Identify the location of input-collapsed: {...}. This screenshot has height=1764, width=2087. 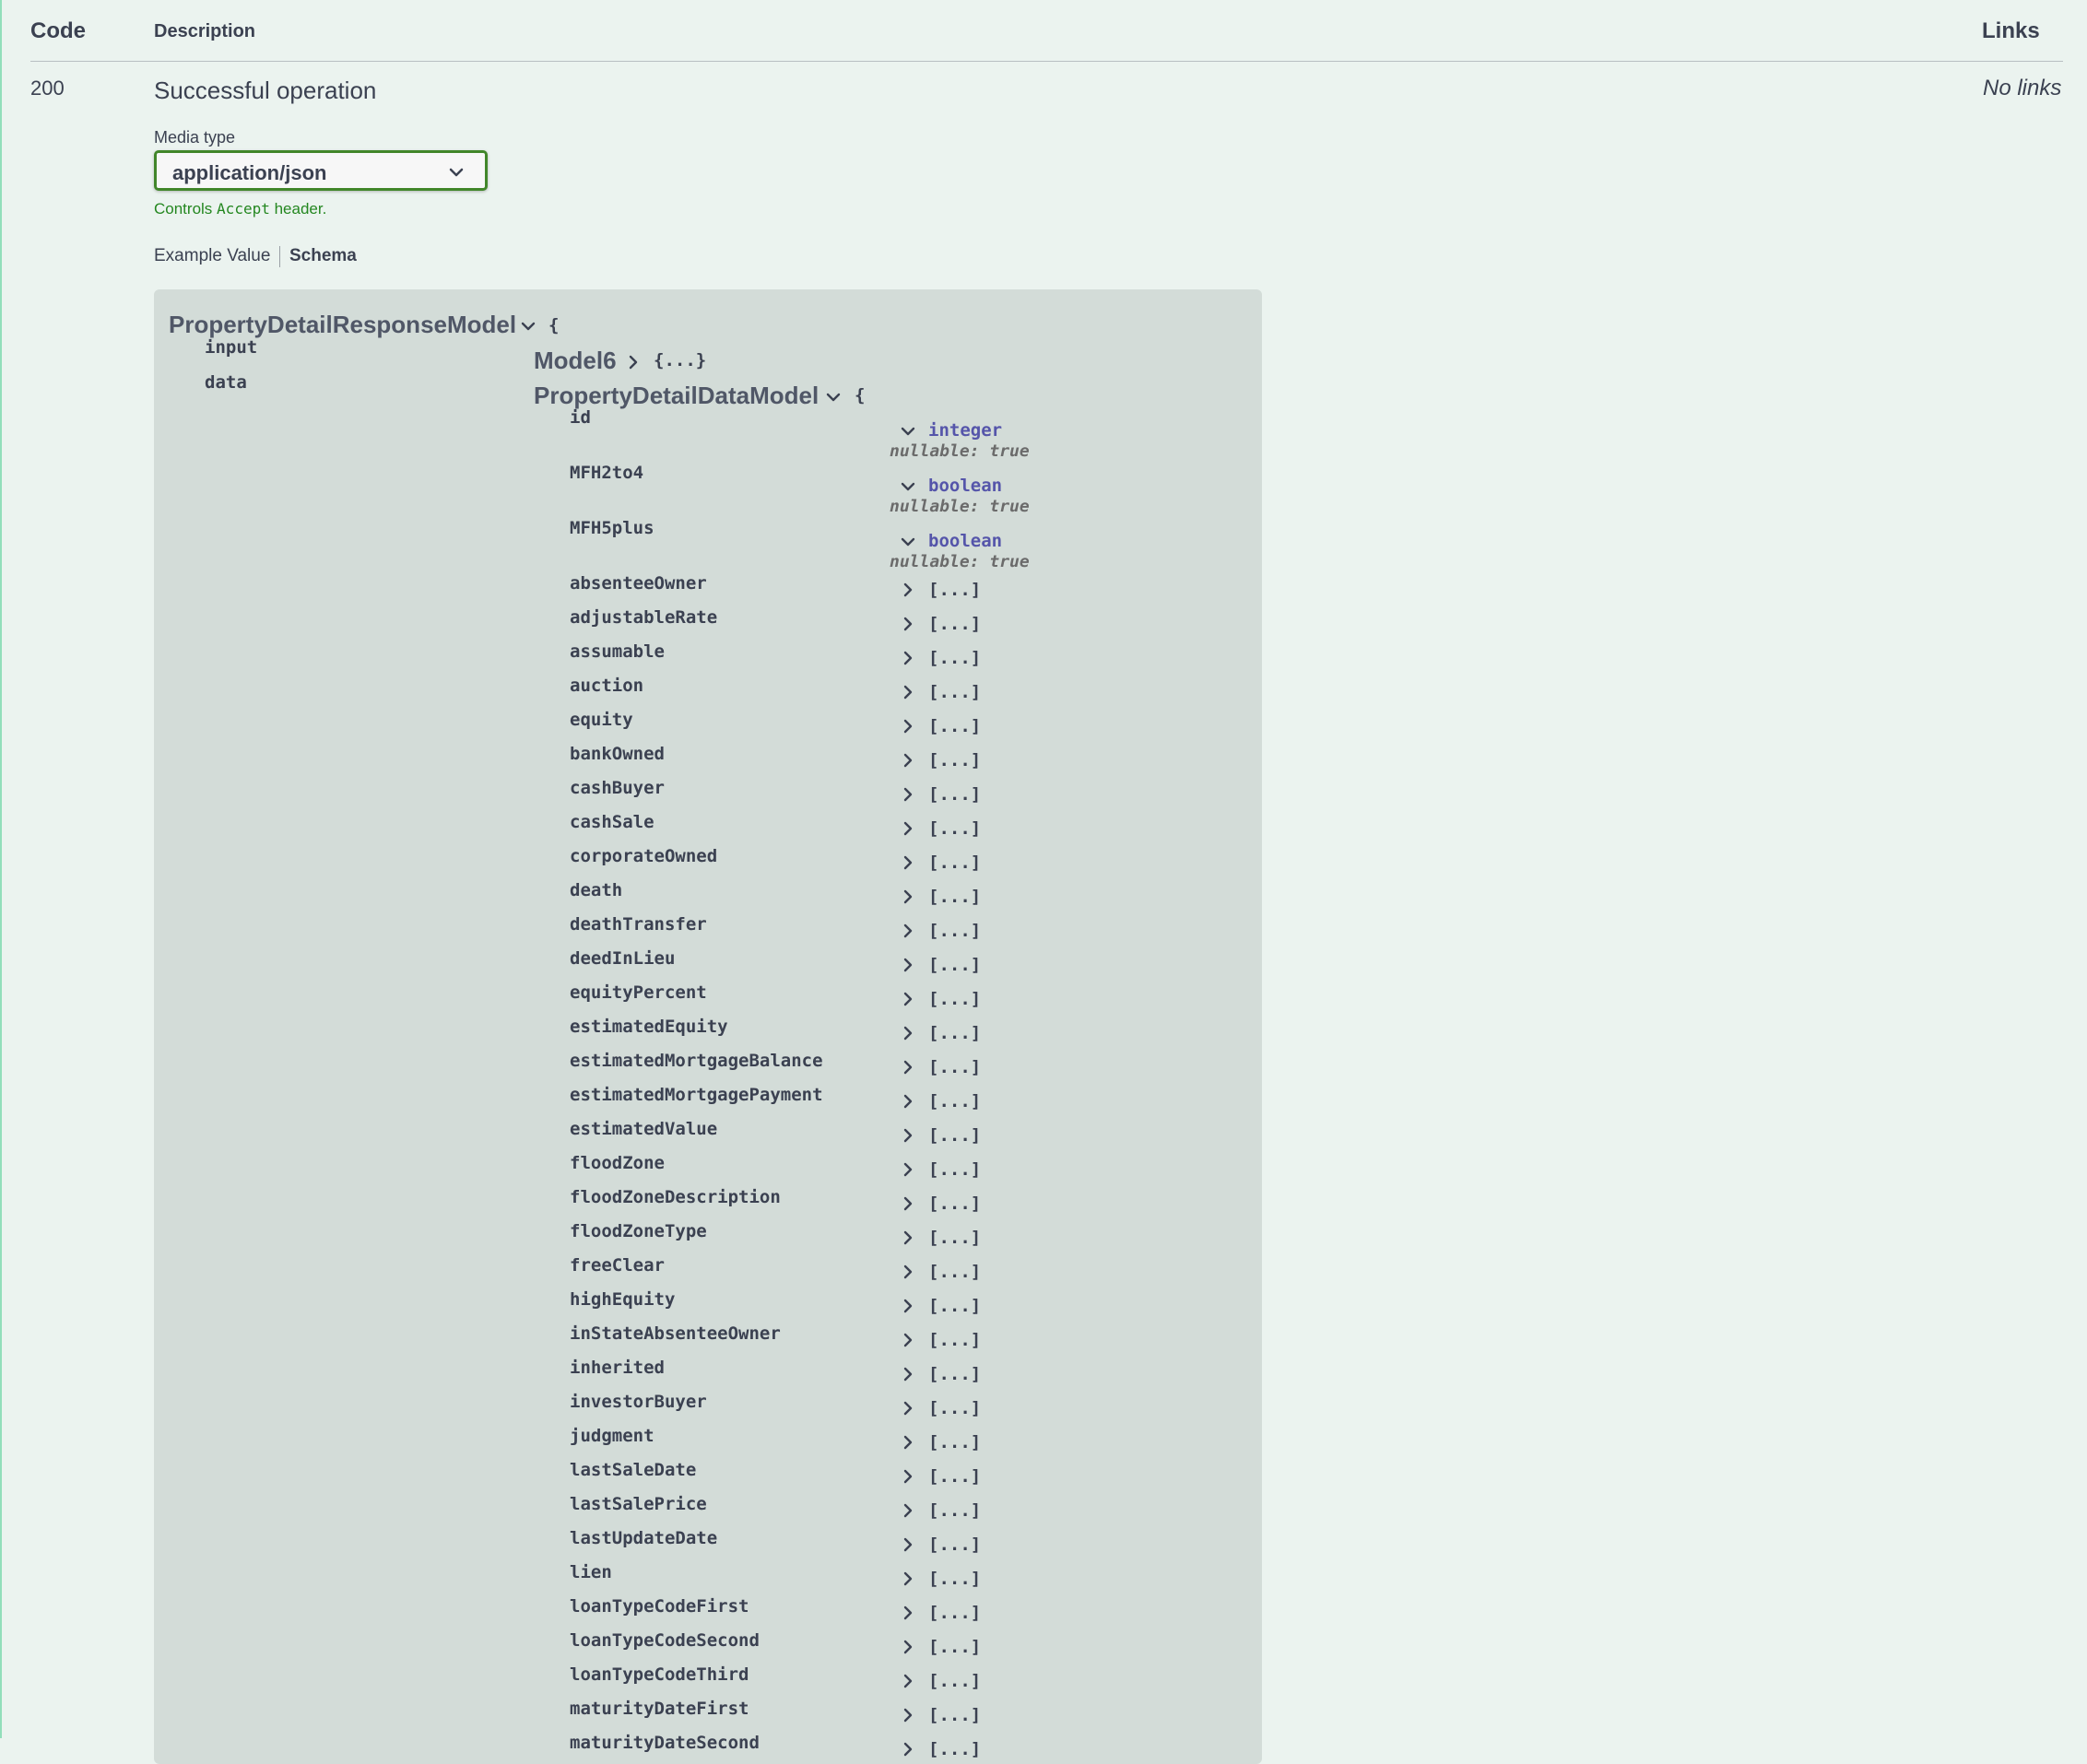
(680, 360).